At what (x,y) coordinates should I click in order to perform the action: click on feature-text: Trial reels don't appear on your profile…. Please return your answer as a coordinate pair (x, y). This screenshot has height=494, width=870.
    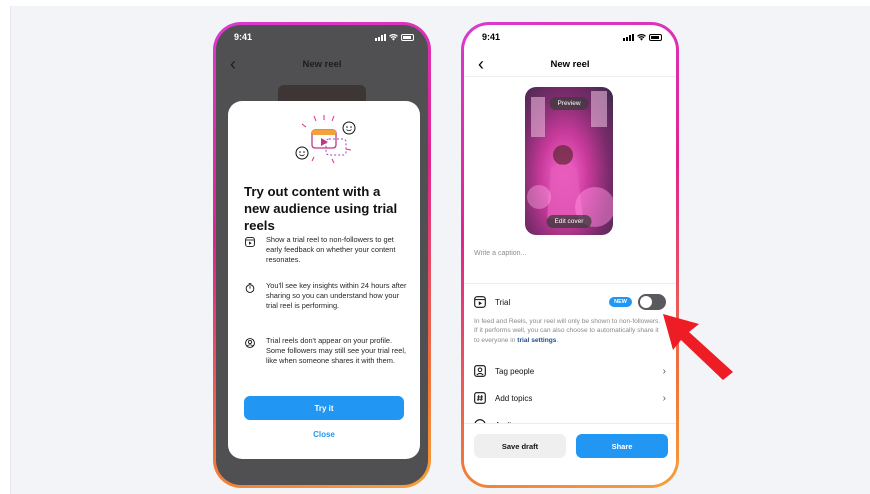
    Looking at the image, I should click on (336, 351).